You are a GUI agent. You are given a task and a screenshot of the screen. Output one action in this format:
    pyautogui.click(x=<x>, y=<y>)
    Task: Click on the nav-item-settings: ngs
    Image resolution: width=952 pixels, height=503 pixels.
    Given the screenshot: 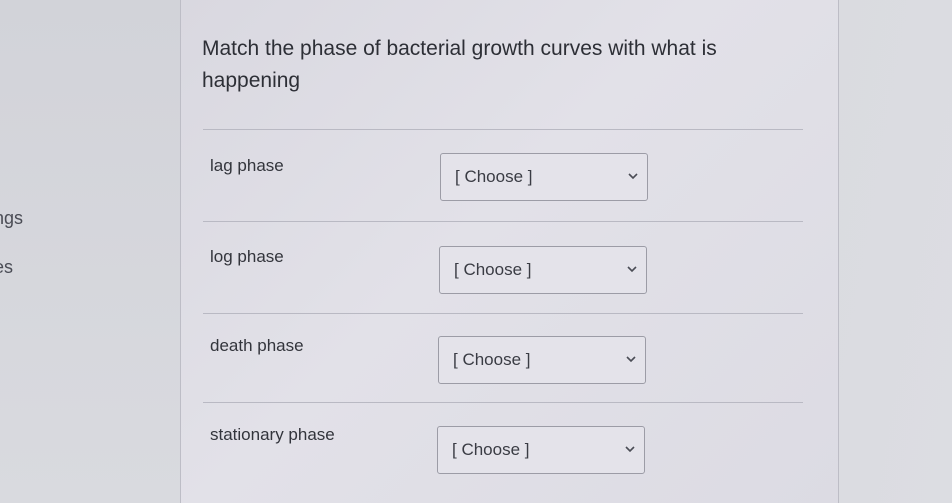 What is the action you would take?
    pyautogui.click(x=11, y=218)
    